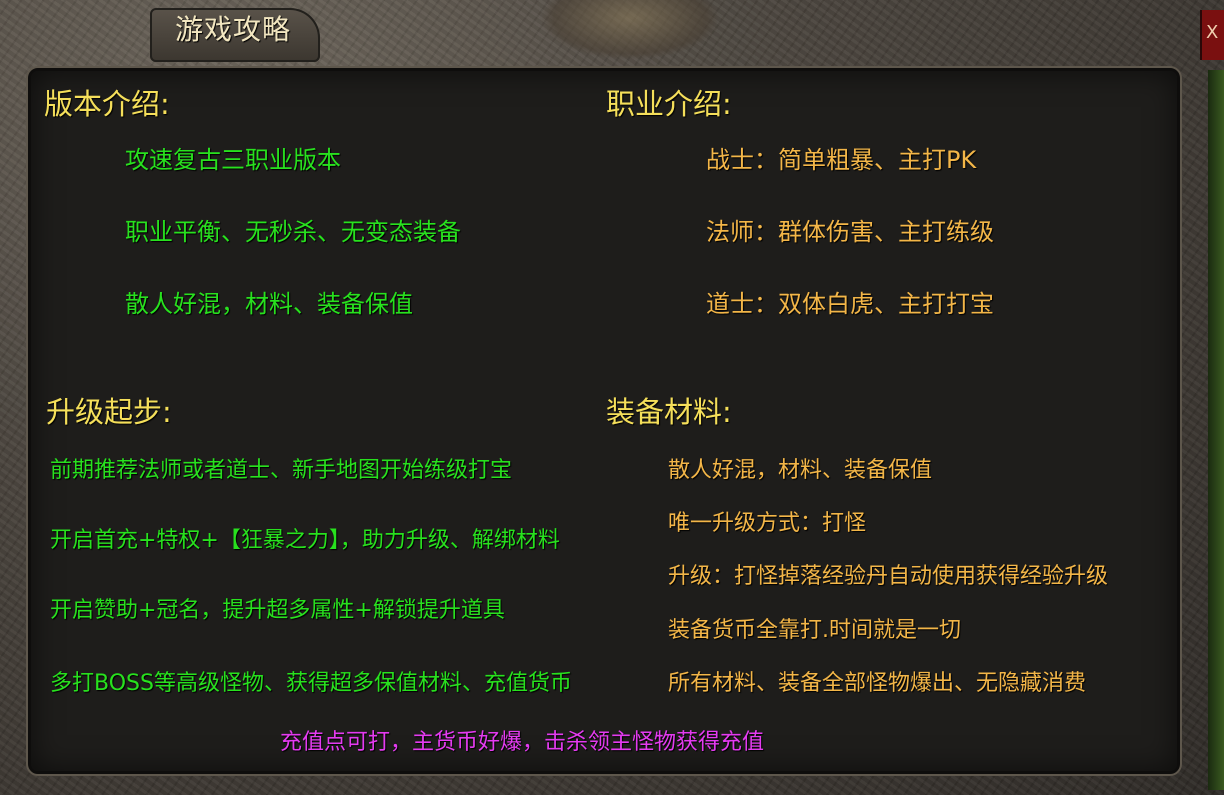 The height and width of the screenshot is (795, 1224). I want to click on class-item: 道士：双体白虎、主打打宝, so click(850, 304).